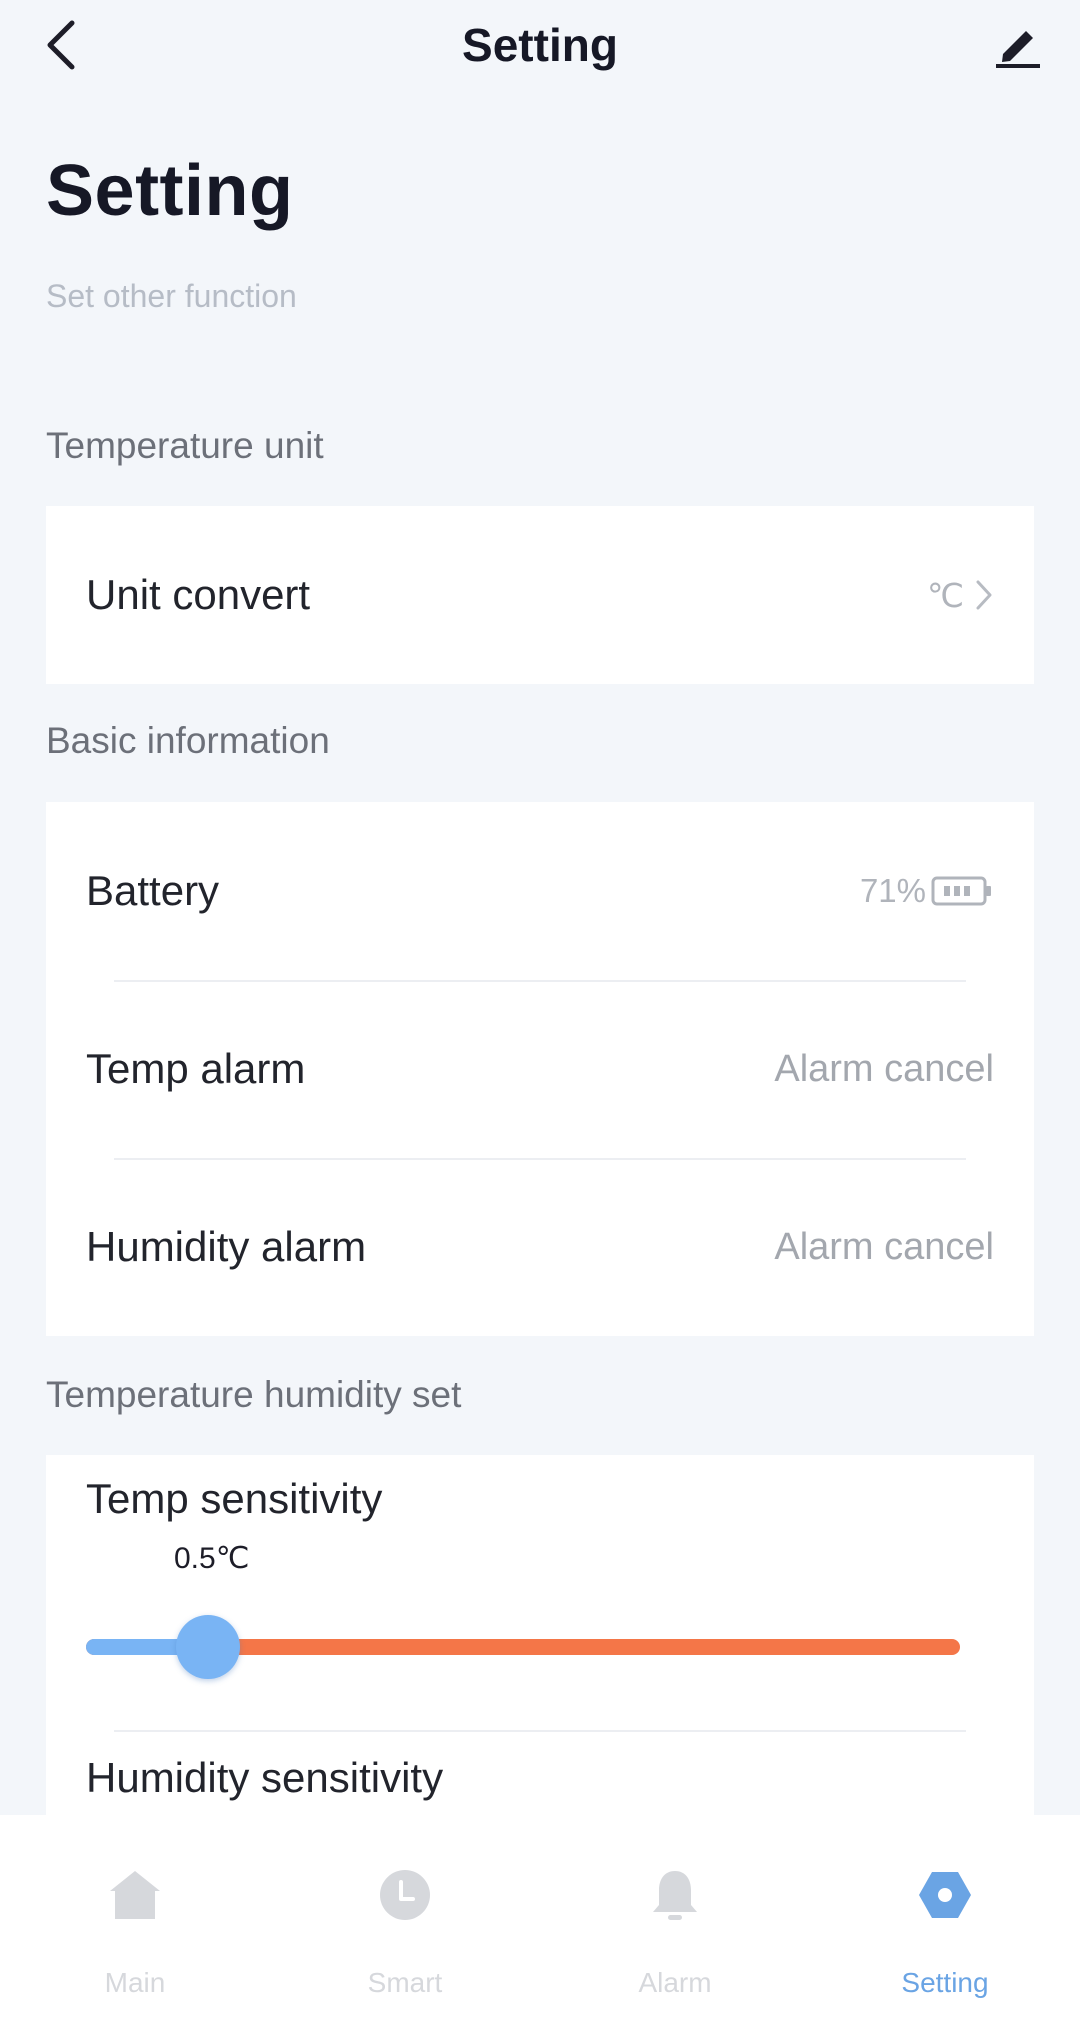 Image resolution: width=1080 pixels, height=2035 pixels. What do you see at coordinates (945, 595) in the screenshot?
I see `unit-convert-value: ℃` at bounding box center [945, 595].